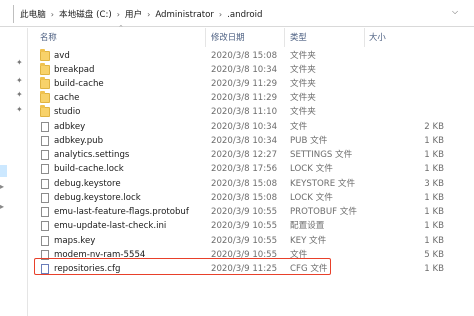 The image size is (474, 316). Describe the element at coordinates (87, 184) in the screenshot. I see `file-name: debug.keystore` at that location.